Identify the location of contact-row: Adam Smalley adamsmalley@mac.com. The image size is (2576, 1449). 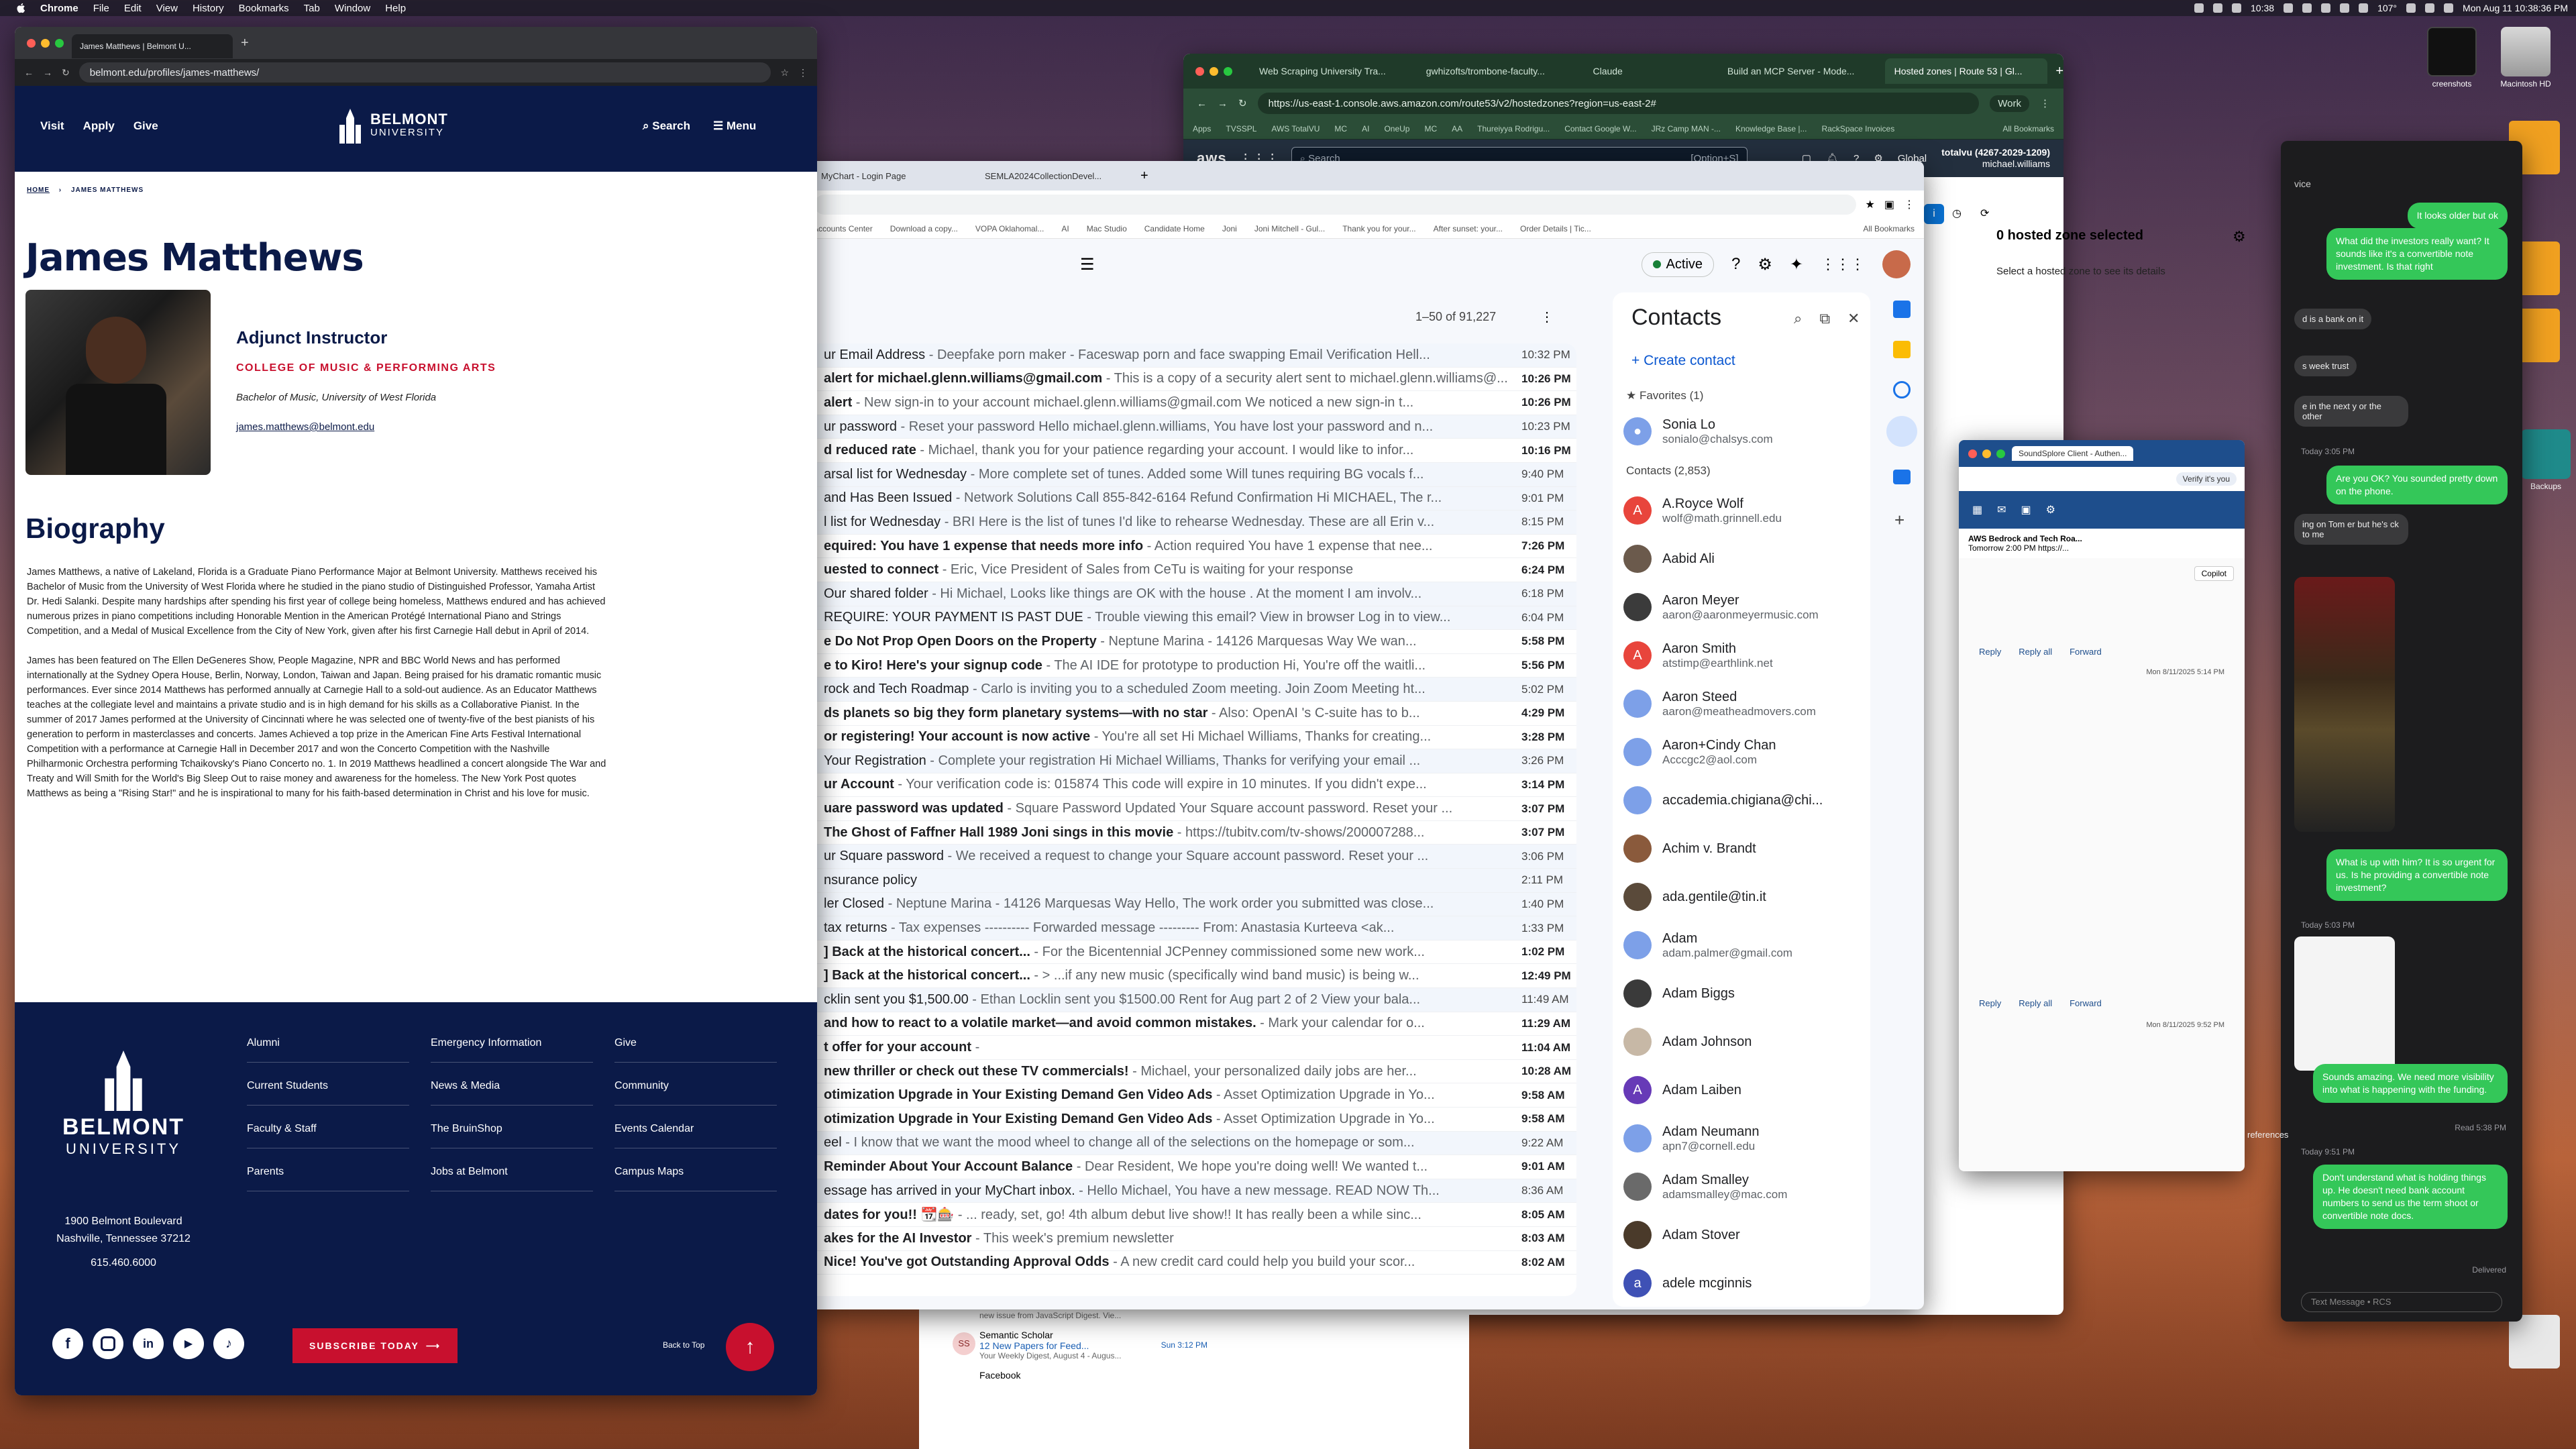
(1744, 1186).